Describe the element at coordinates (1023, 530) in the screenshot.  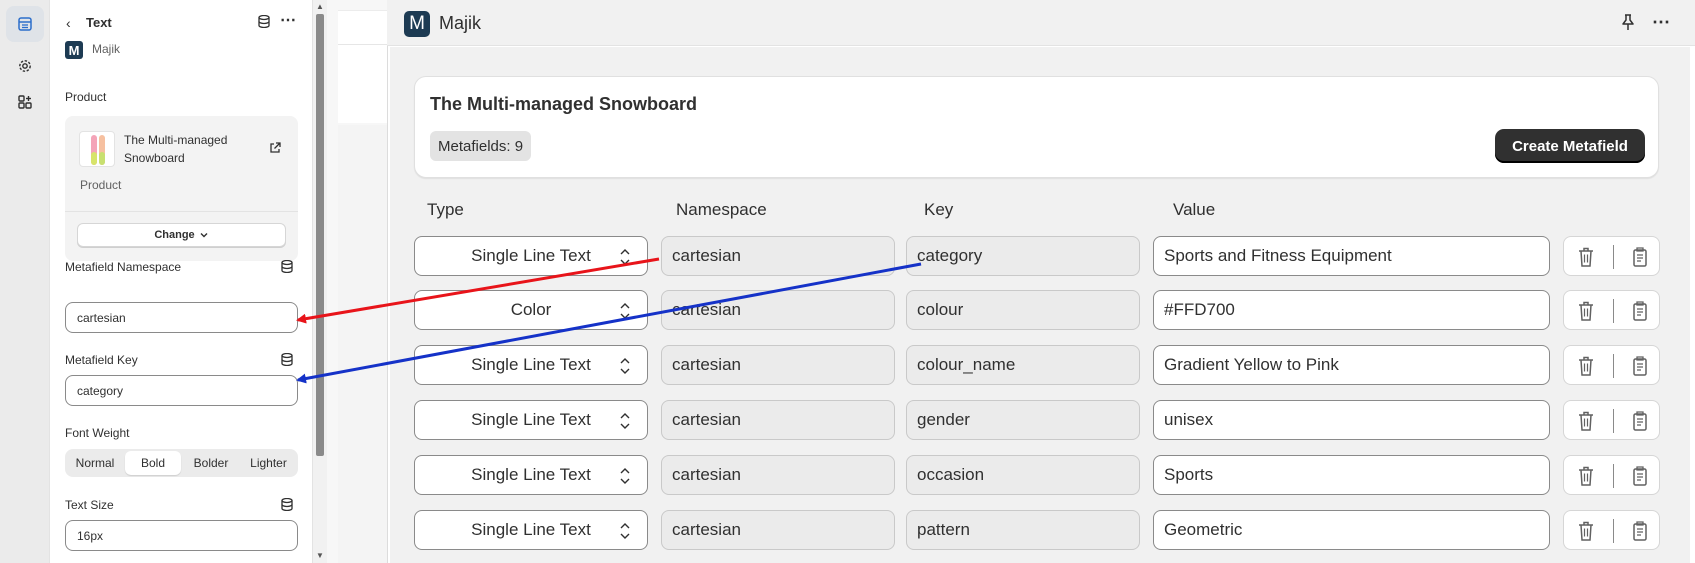
I see `key-field: pattern` at that location.